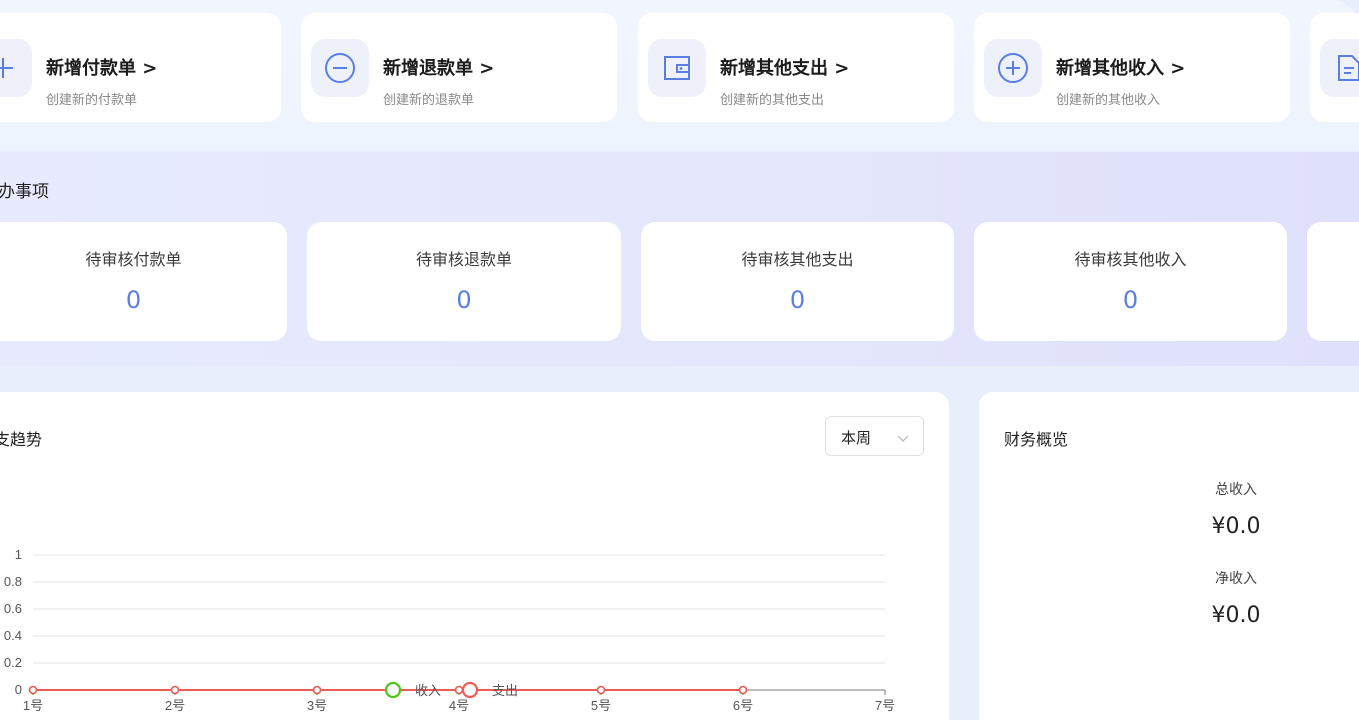 The image size is (1359, 720). Describe the element at coordinates (1236, 526) in the screenshot. I see `total-income-value: ¥0.0` at that location.